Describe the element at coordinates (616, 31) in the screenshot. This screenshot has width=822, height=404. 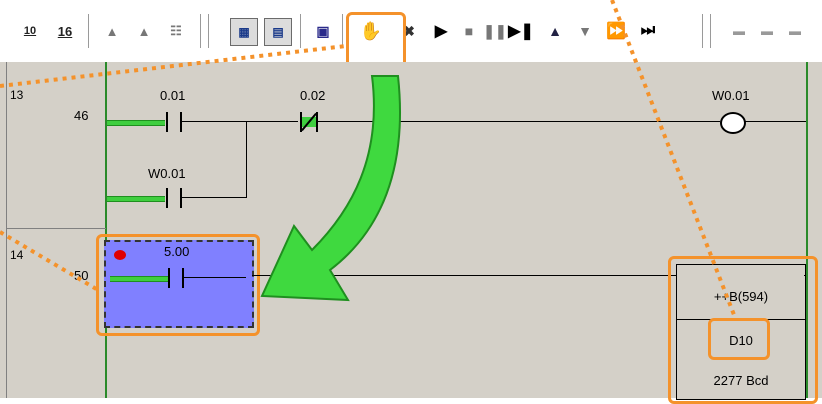
I see `fast-forward-icon: ⏩` at that location.